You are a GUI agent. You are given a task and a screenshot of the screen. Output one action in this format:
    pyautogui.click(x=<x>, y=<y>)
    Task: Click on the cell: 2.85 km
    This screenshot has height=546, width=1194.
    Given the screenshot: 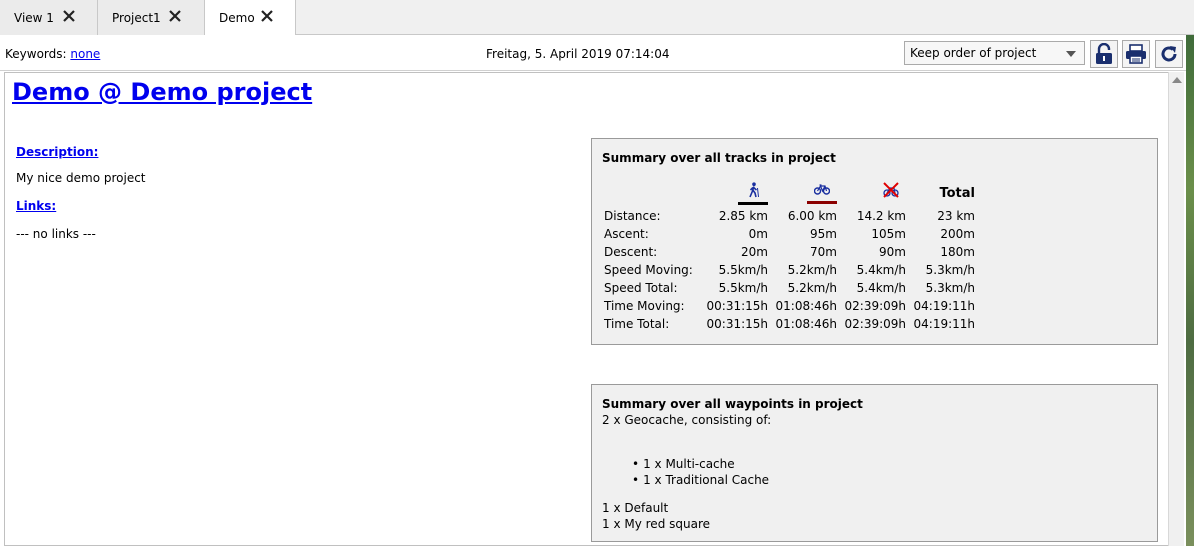 What is the action you would take?
    pyautogui.click(x=743, y=216)
    